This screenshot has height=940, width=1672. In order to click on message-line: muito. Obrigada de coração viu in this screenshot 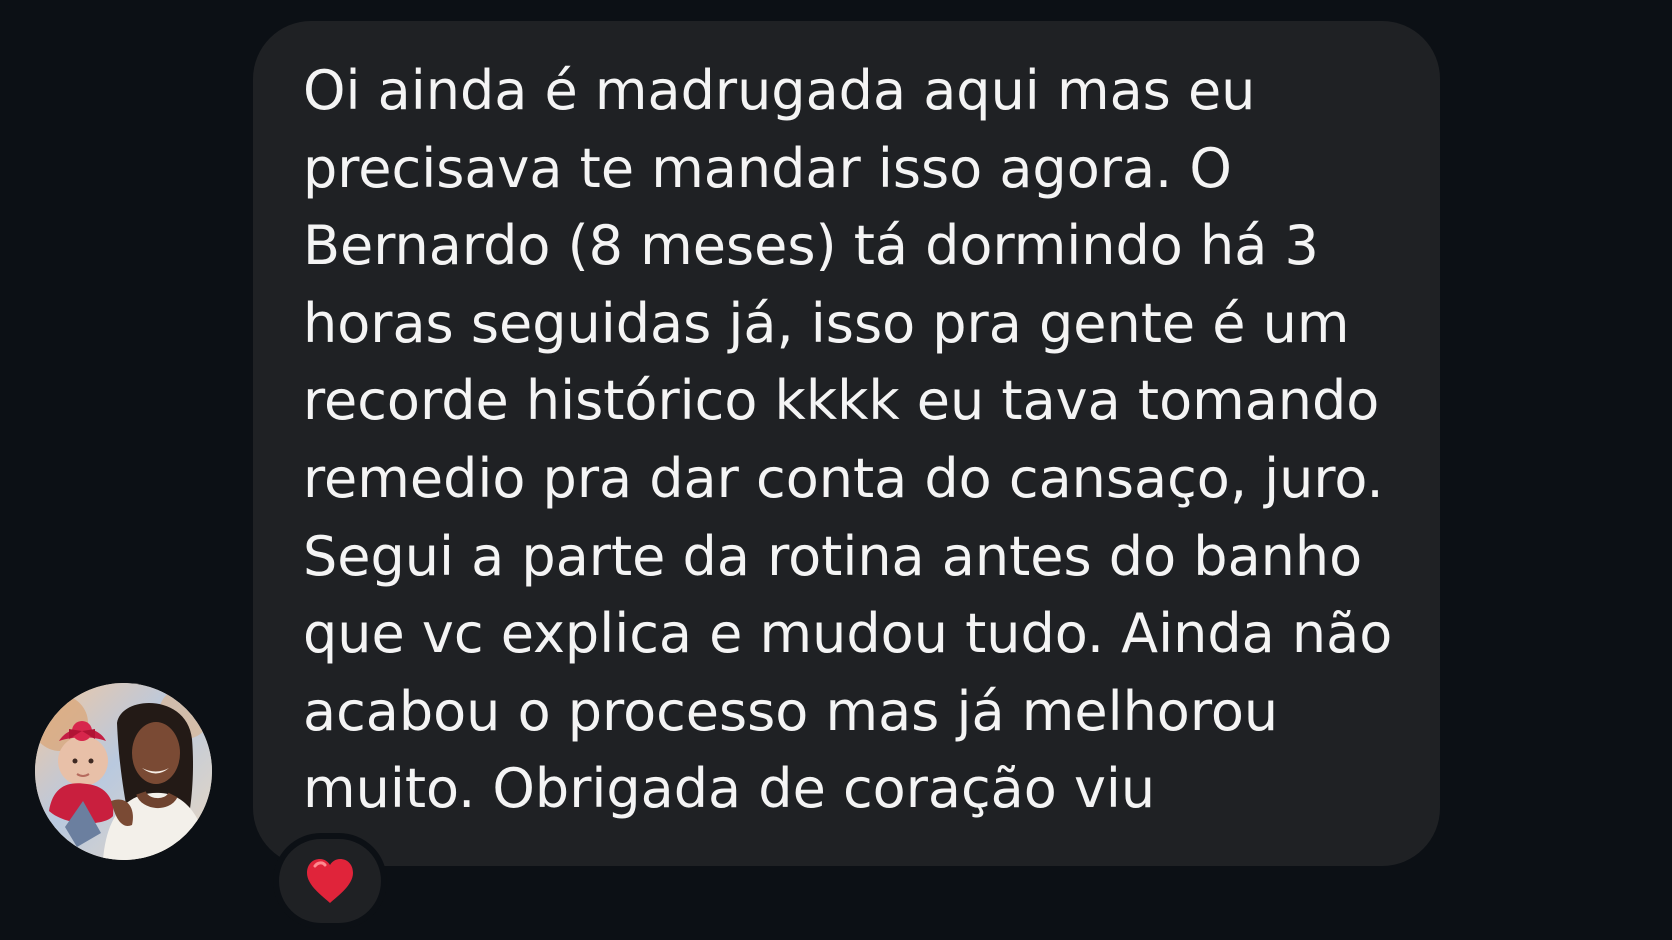, I will do `click(729, 789)`.